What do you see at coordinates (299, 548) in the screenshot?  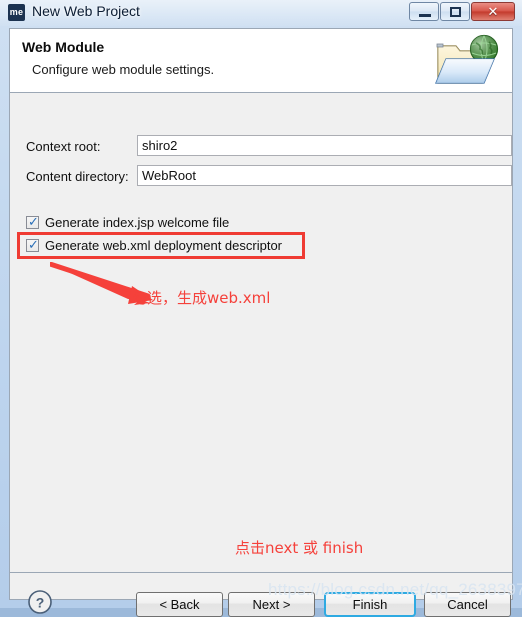 I see `annotation-text-buttons: 点击next 或 finish` at bounding box center [299, 548].